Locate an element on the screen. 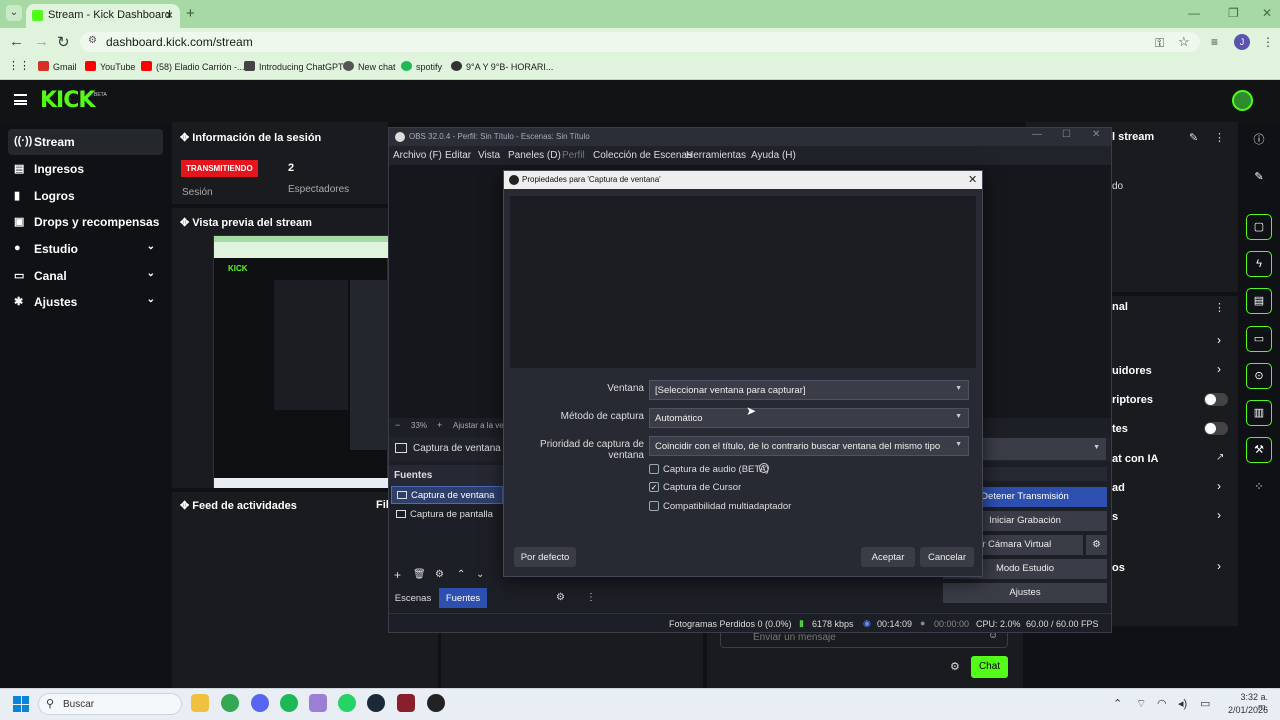 This screenshot has height=720, width=1280. bookmark-item: Introducing ChatGPT is located at coordinates (294, 66).